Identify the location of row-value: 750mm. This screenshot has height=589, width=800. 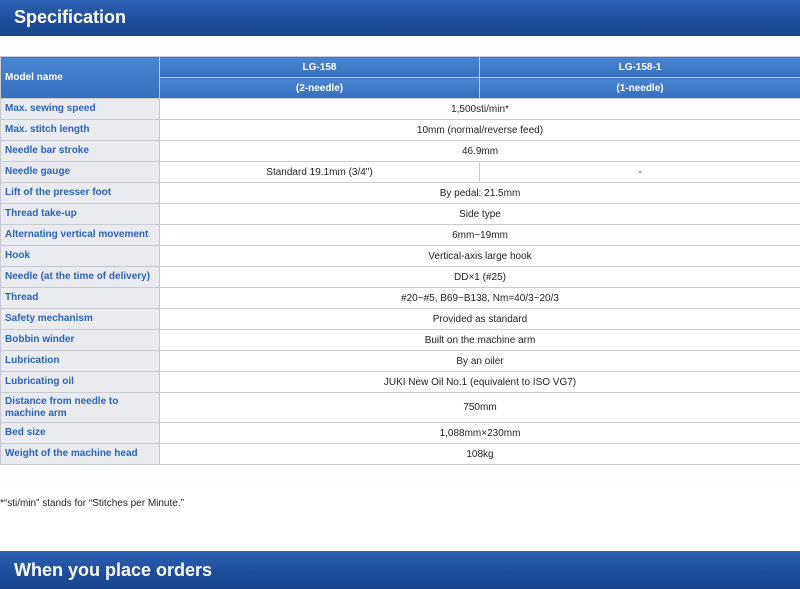
(479, 407).